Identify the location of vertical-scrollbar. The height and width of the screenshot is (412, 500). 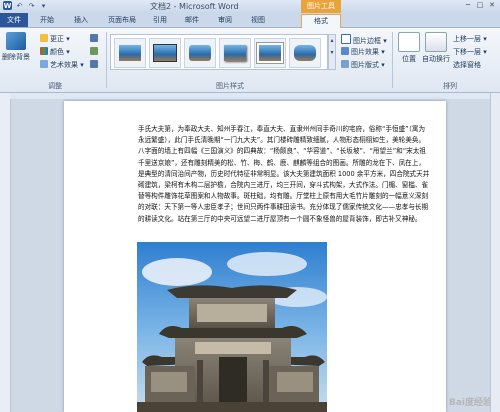
(495, 252).